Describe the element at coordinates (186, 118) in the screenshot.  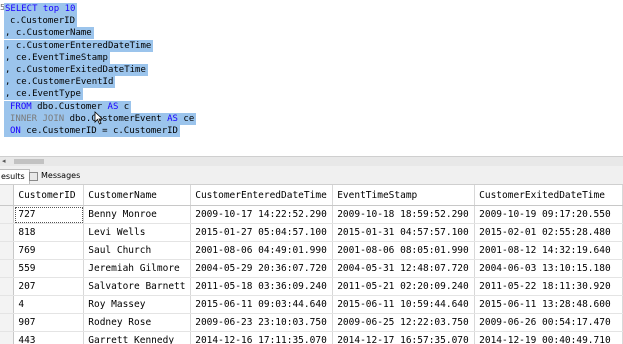
I see `code-token: ce` at that location.